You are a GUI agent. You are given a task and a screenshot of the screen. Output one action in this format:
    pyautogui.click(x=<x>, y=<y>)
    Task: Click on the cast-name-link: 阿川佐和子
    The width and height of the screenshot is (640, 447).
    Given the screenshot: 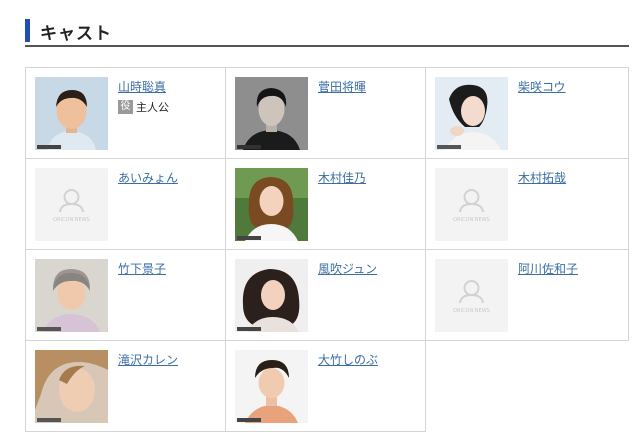 What is the action you would take?
    pyautogui.click(x=548, y=268)
    